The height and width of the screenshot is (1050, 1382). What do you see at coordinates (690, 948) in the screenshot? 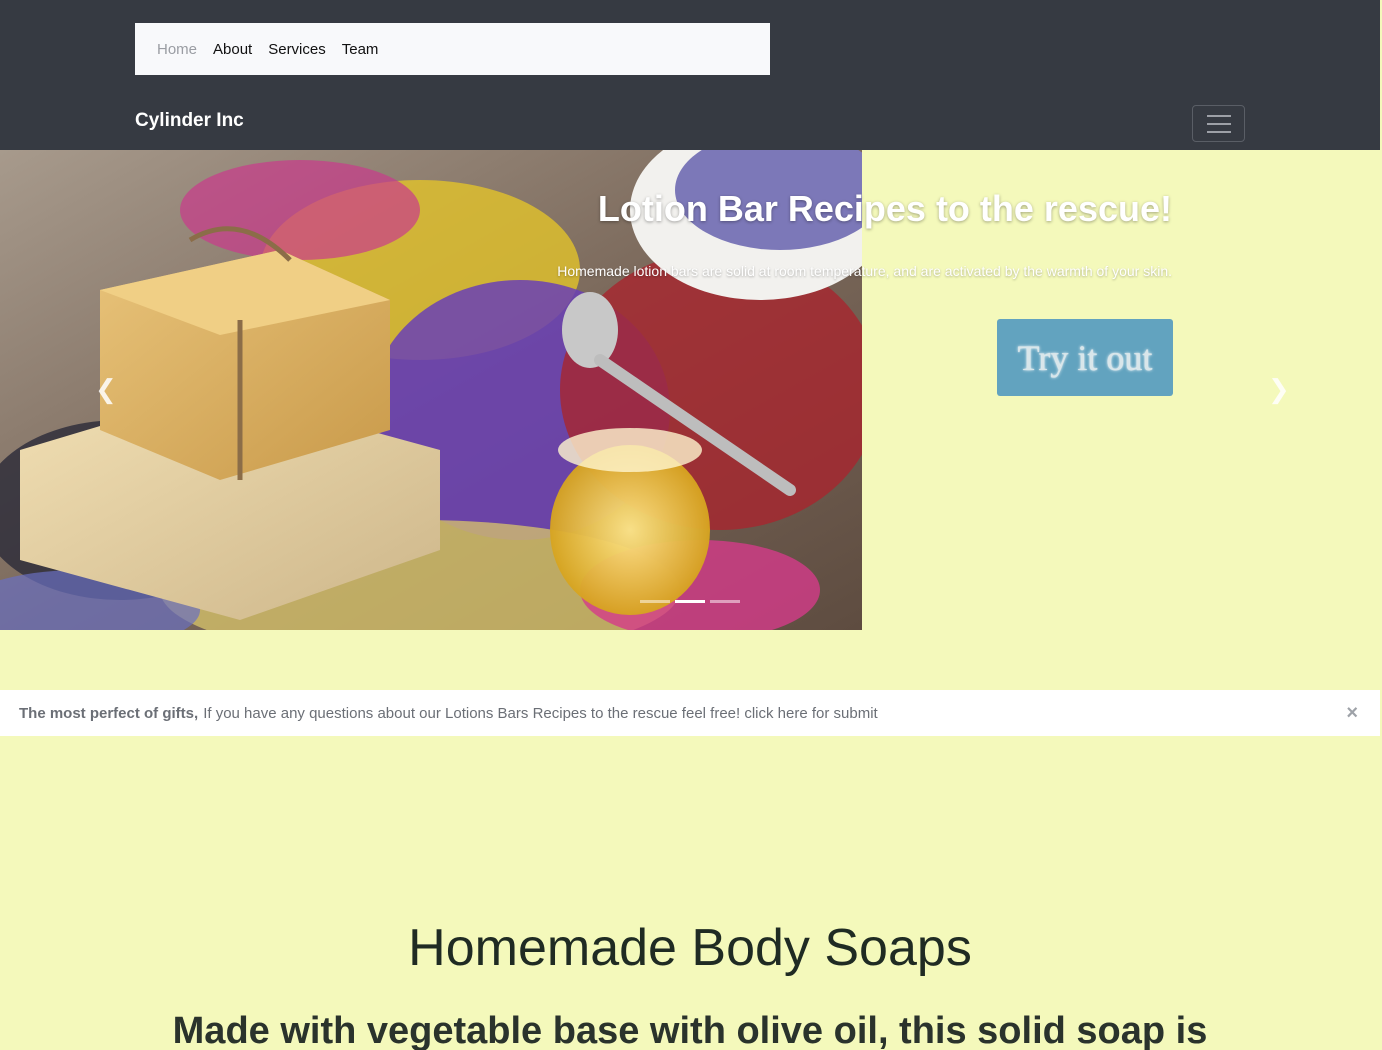
I see `section-title: Homemade Body Soaps` at bounding box center [690, 948].